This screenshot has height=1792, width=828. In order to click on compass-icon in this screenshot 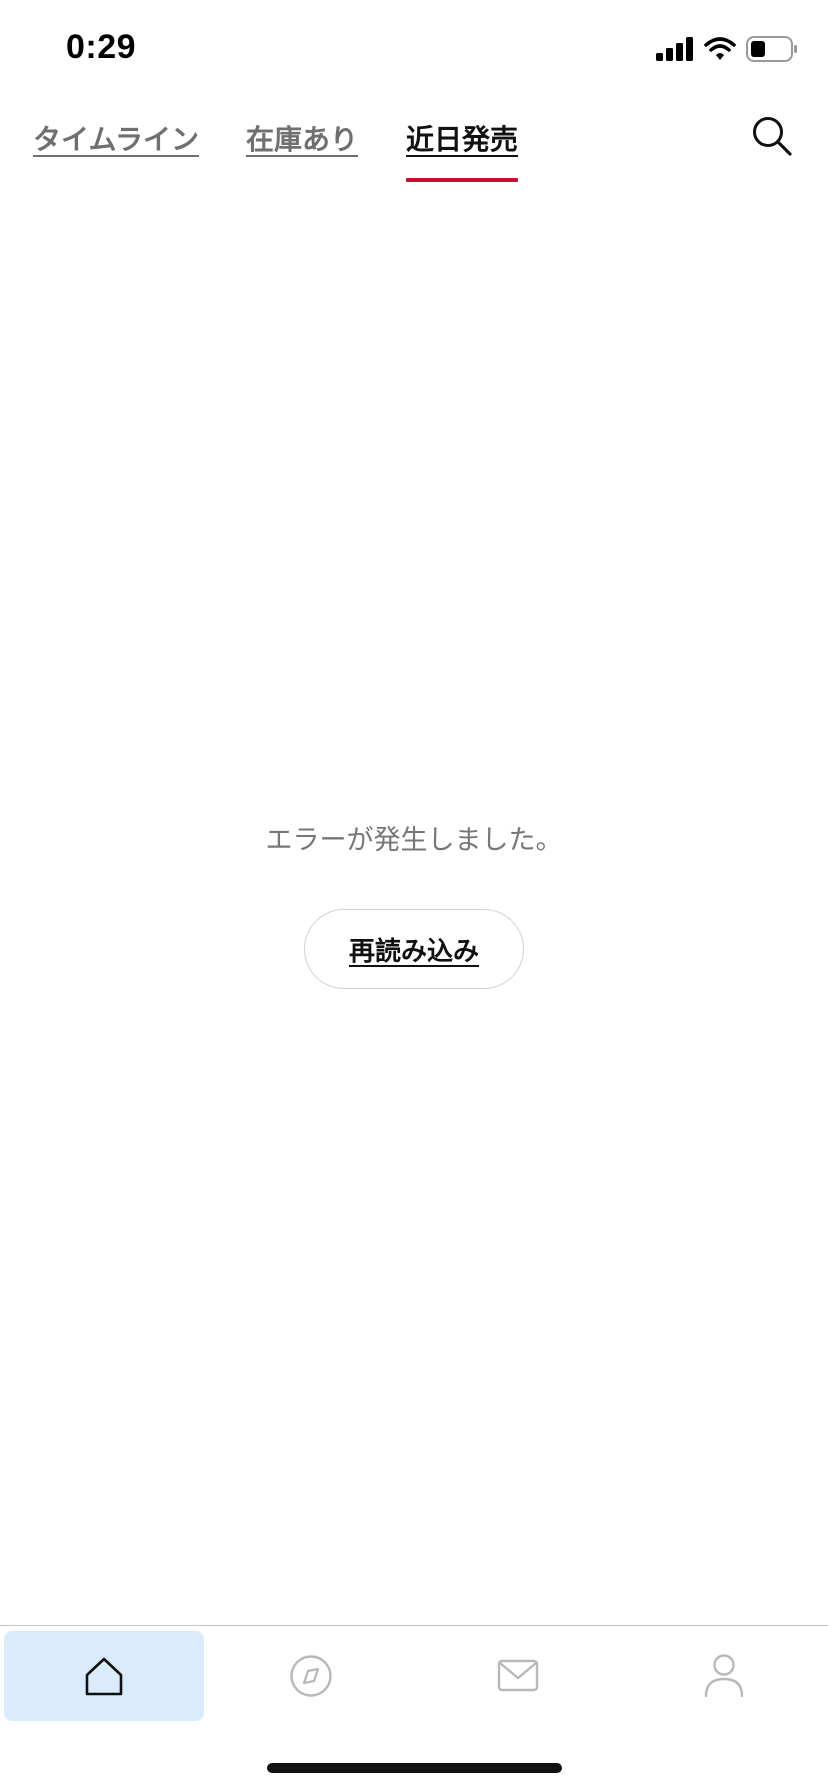, I will do `click(311, 1676)`.